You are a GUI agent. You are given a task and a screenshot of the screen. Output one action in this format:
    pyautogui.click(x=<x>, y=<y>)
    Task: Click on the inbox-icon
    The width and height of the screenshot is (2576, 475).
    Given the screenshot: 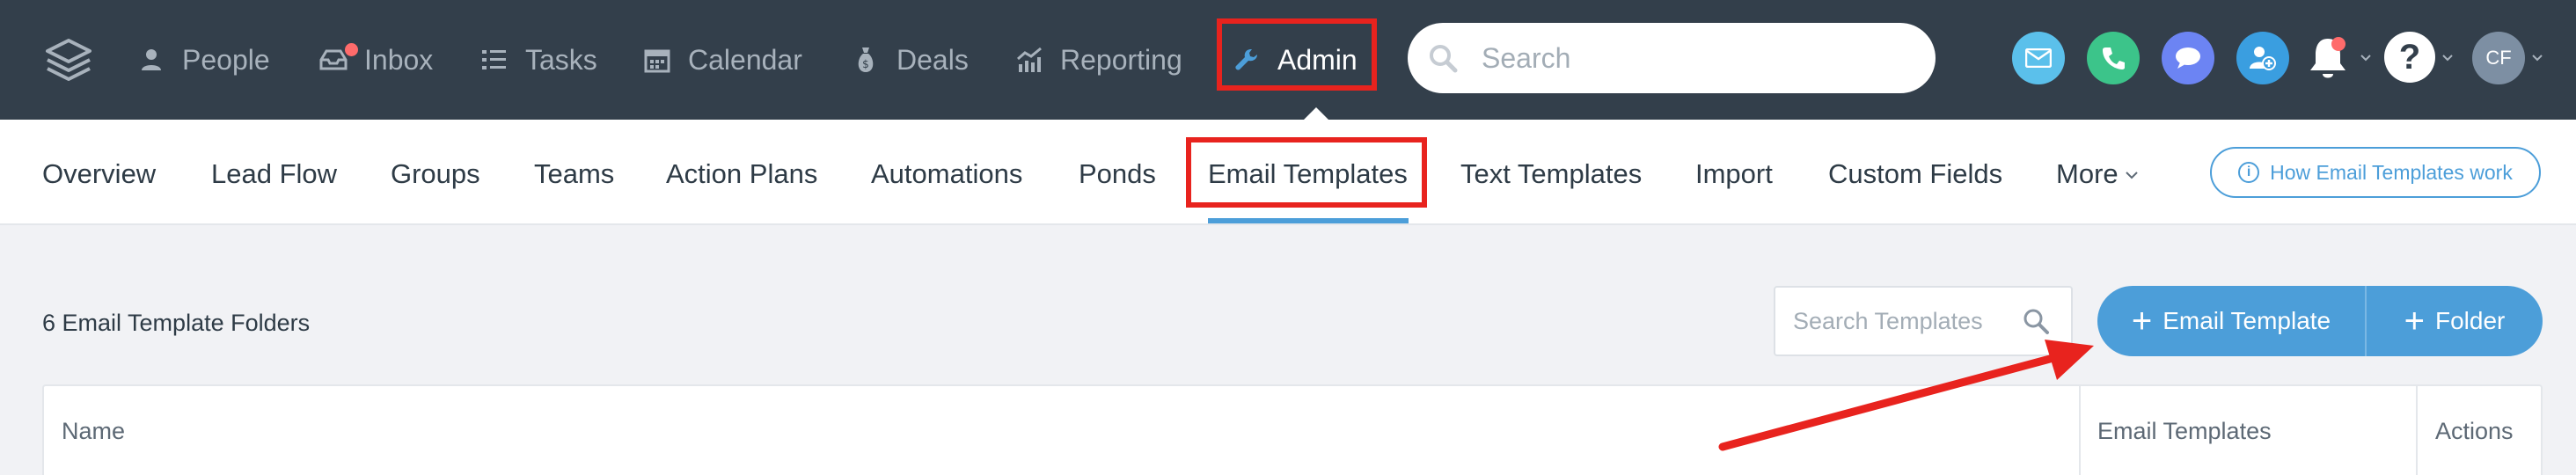 What is the action you would take?
    pyautogui.click(x=333, y=60)
    